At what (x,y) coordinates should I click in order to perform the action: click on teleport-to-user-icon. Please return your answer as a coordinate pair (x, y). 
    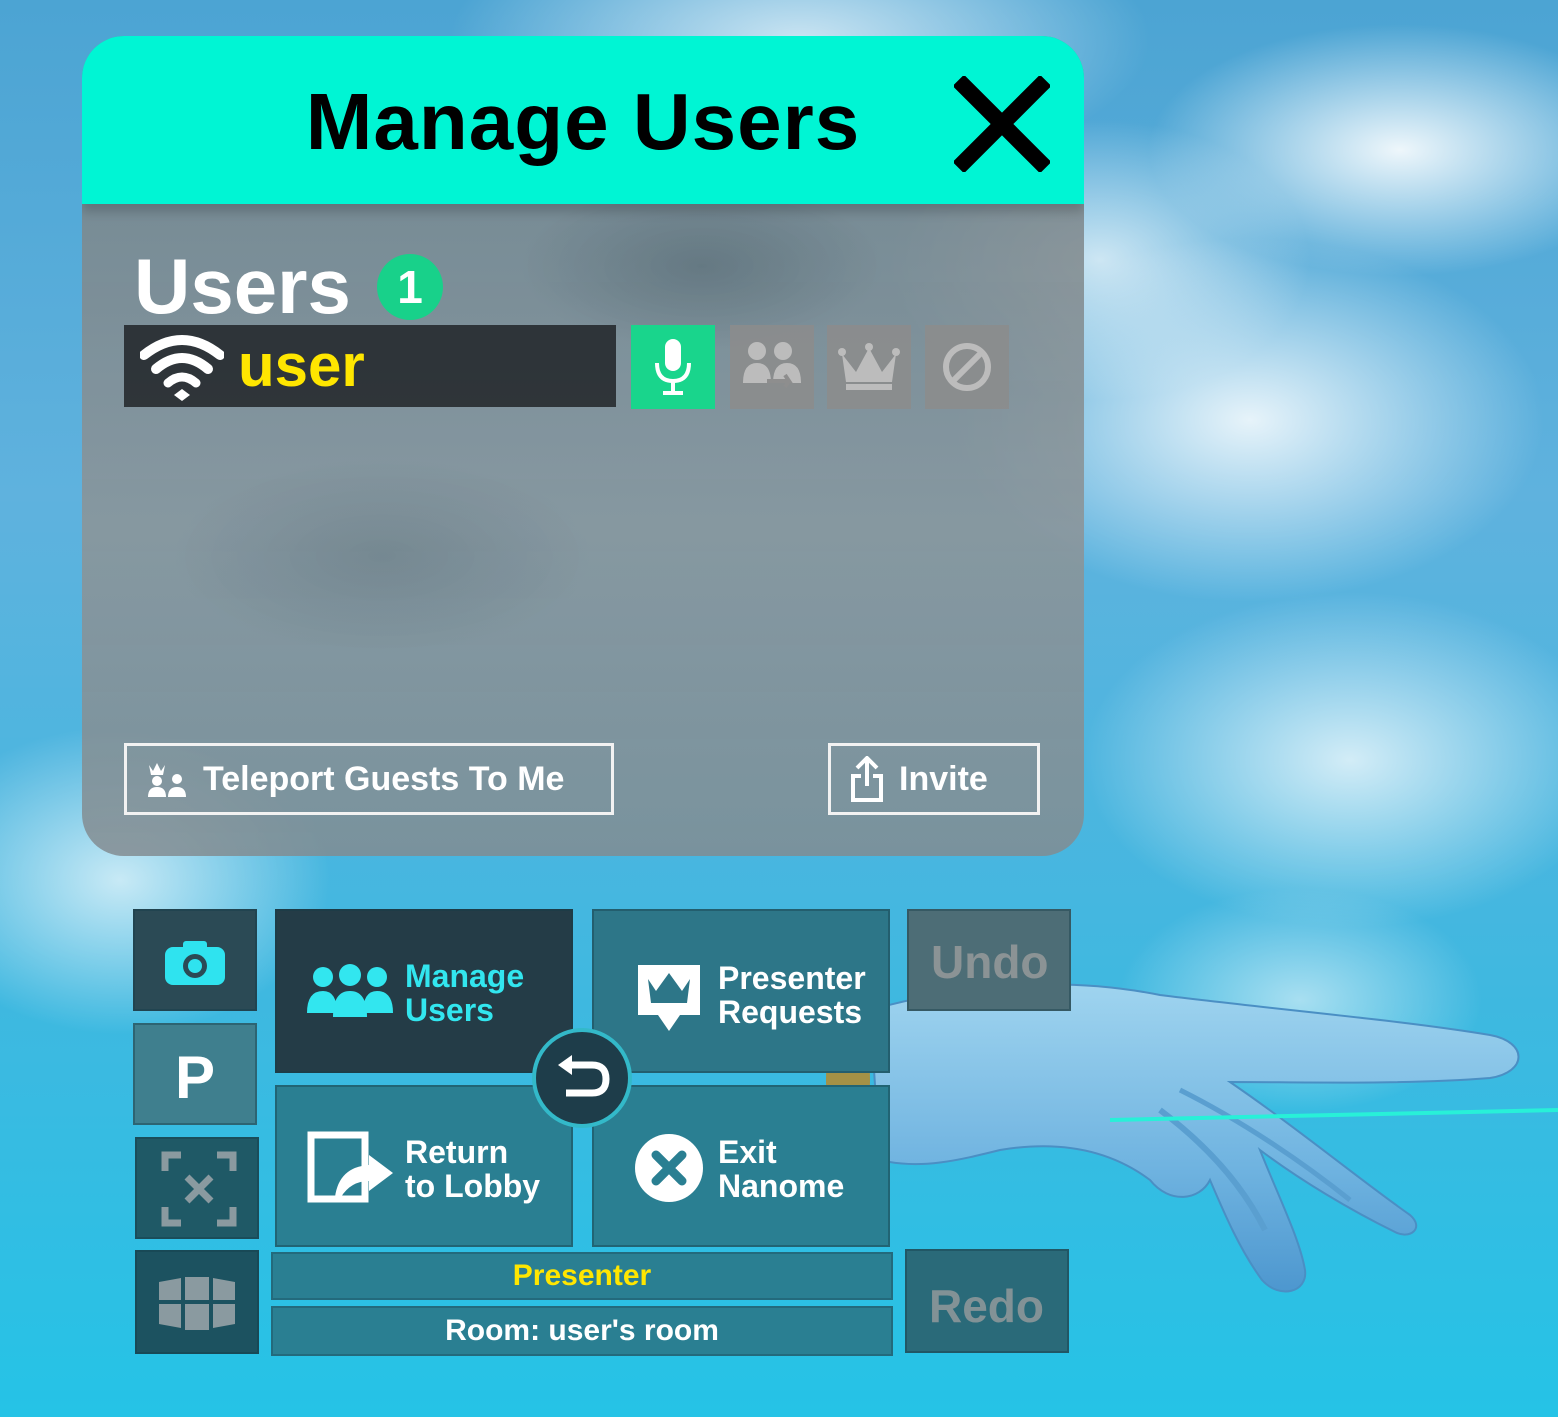
    Looking at the image, I should click on (772, 365).